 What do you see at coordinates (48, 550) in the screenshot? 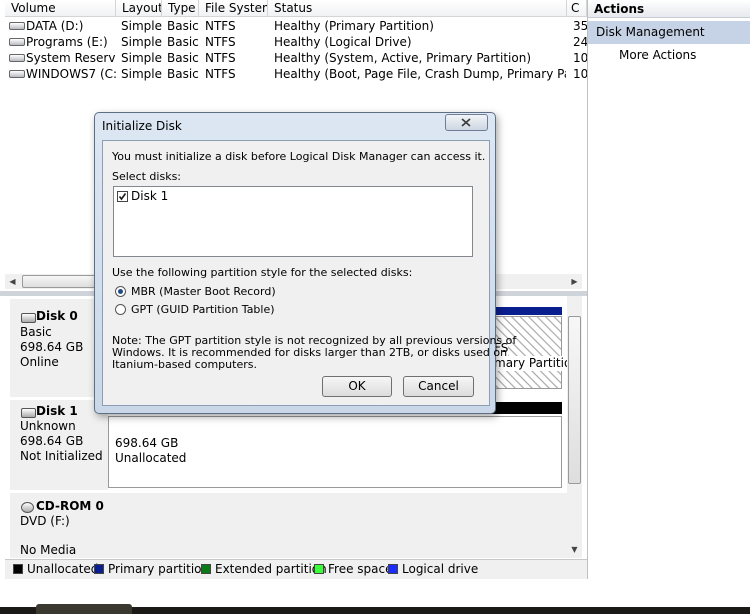
I see `disk-status: No Media` at bounding box center [48, 550].